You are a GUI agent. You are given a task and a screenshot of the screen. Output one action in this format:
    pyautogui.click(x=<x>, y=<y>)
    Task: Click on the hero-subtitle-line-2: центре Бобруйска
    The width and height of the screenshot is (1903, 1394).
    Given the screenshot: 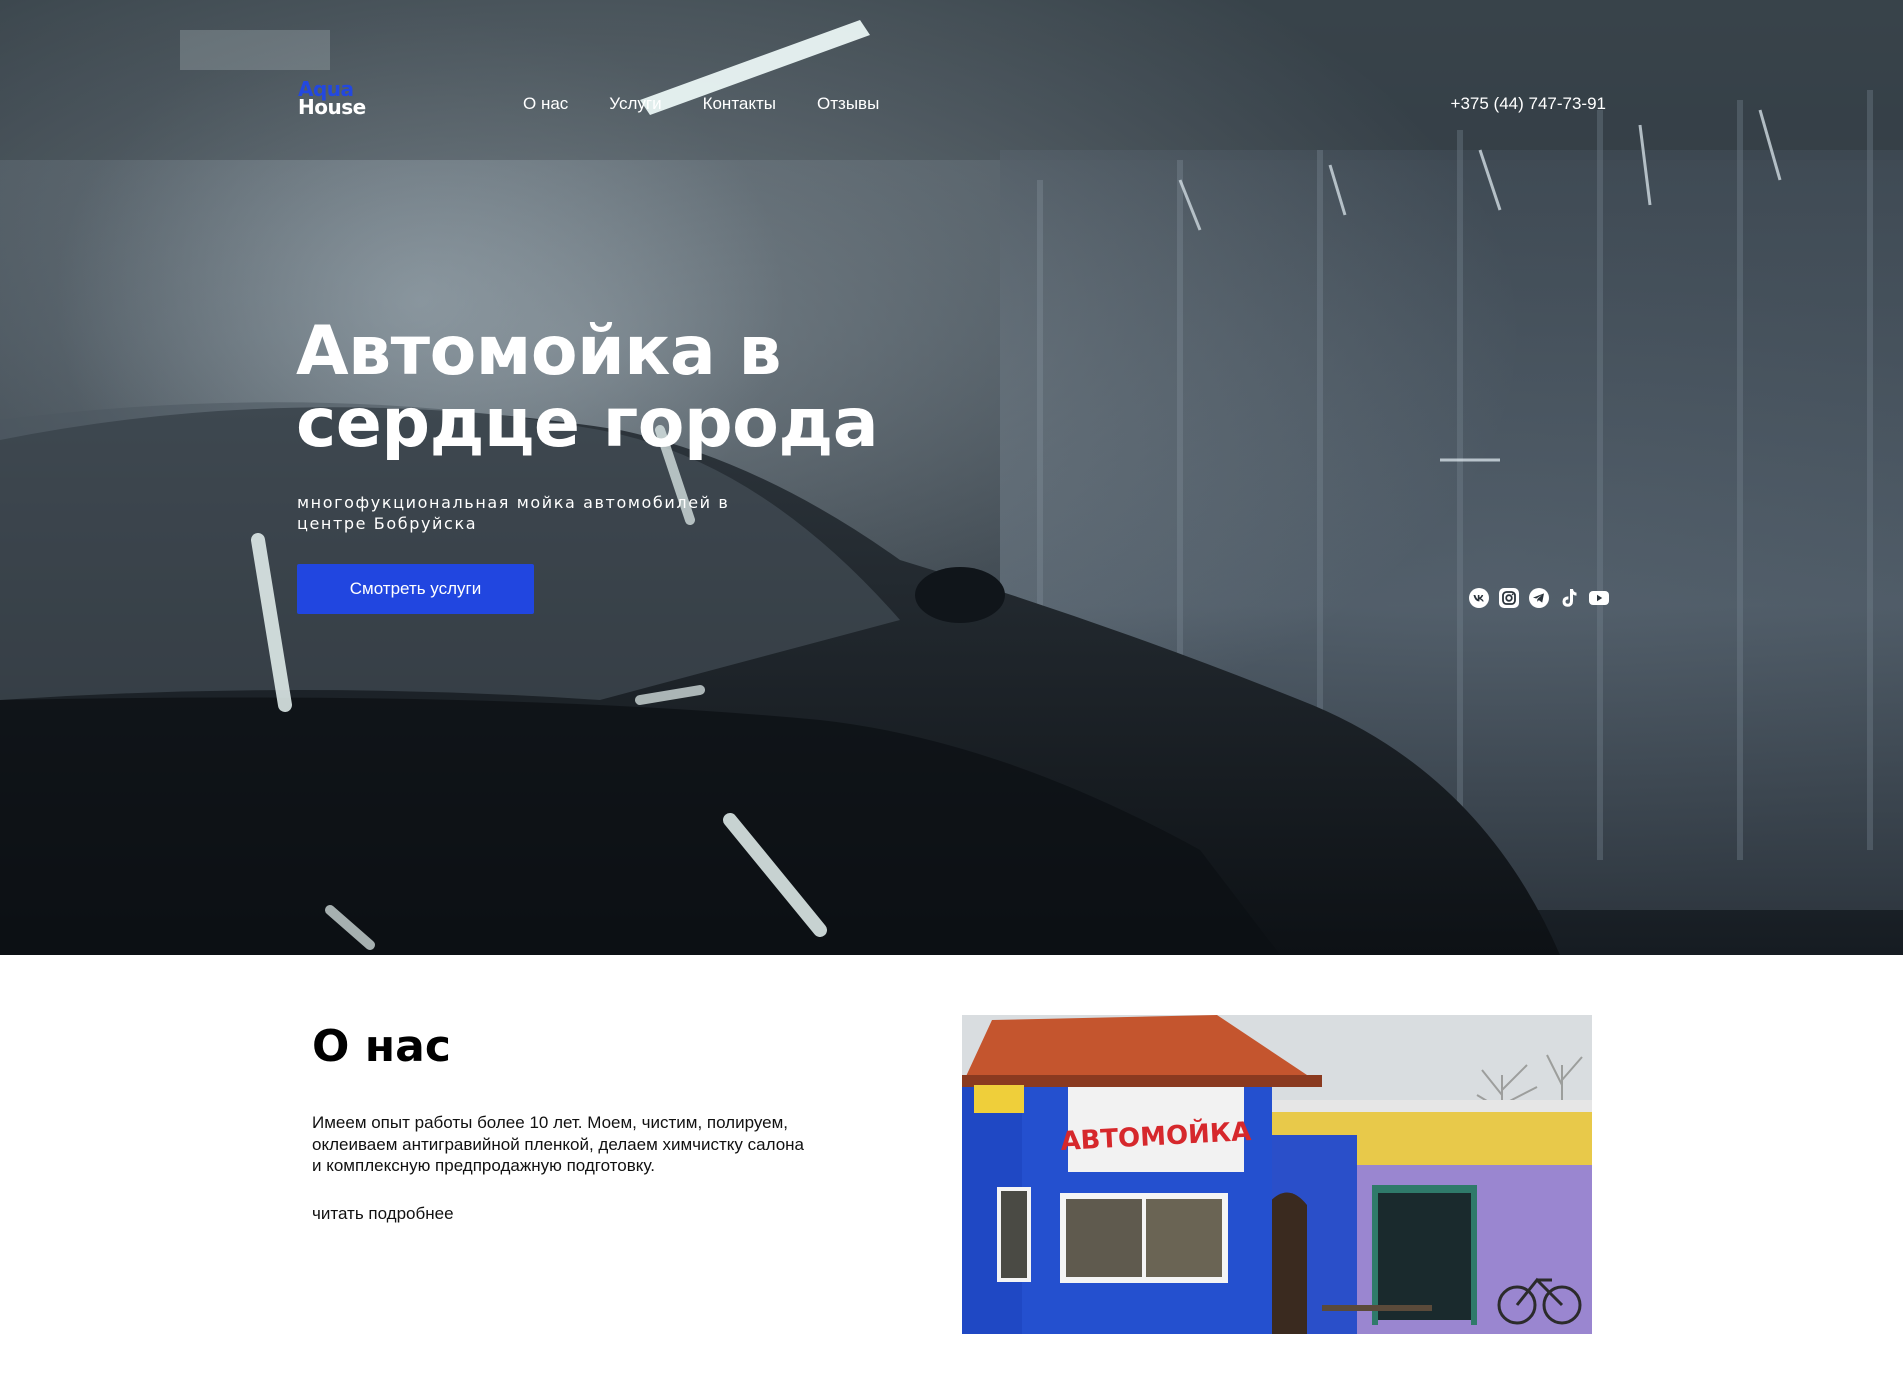 What is the action you would take?
    pyautogui.click(x=387, y=523)
    